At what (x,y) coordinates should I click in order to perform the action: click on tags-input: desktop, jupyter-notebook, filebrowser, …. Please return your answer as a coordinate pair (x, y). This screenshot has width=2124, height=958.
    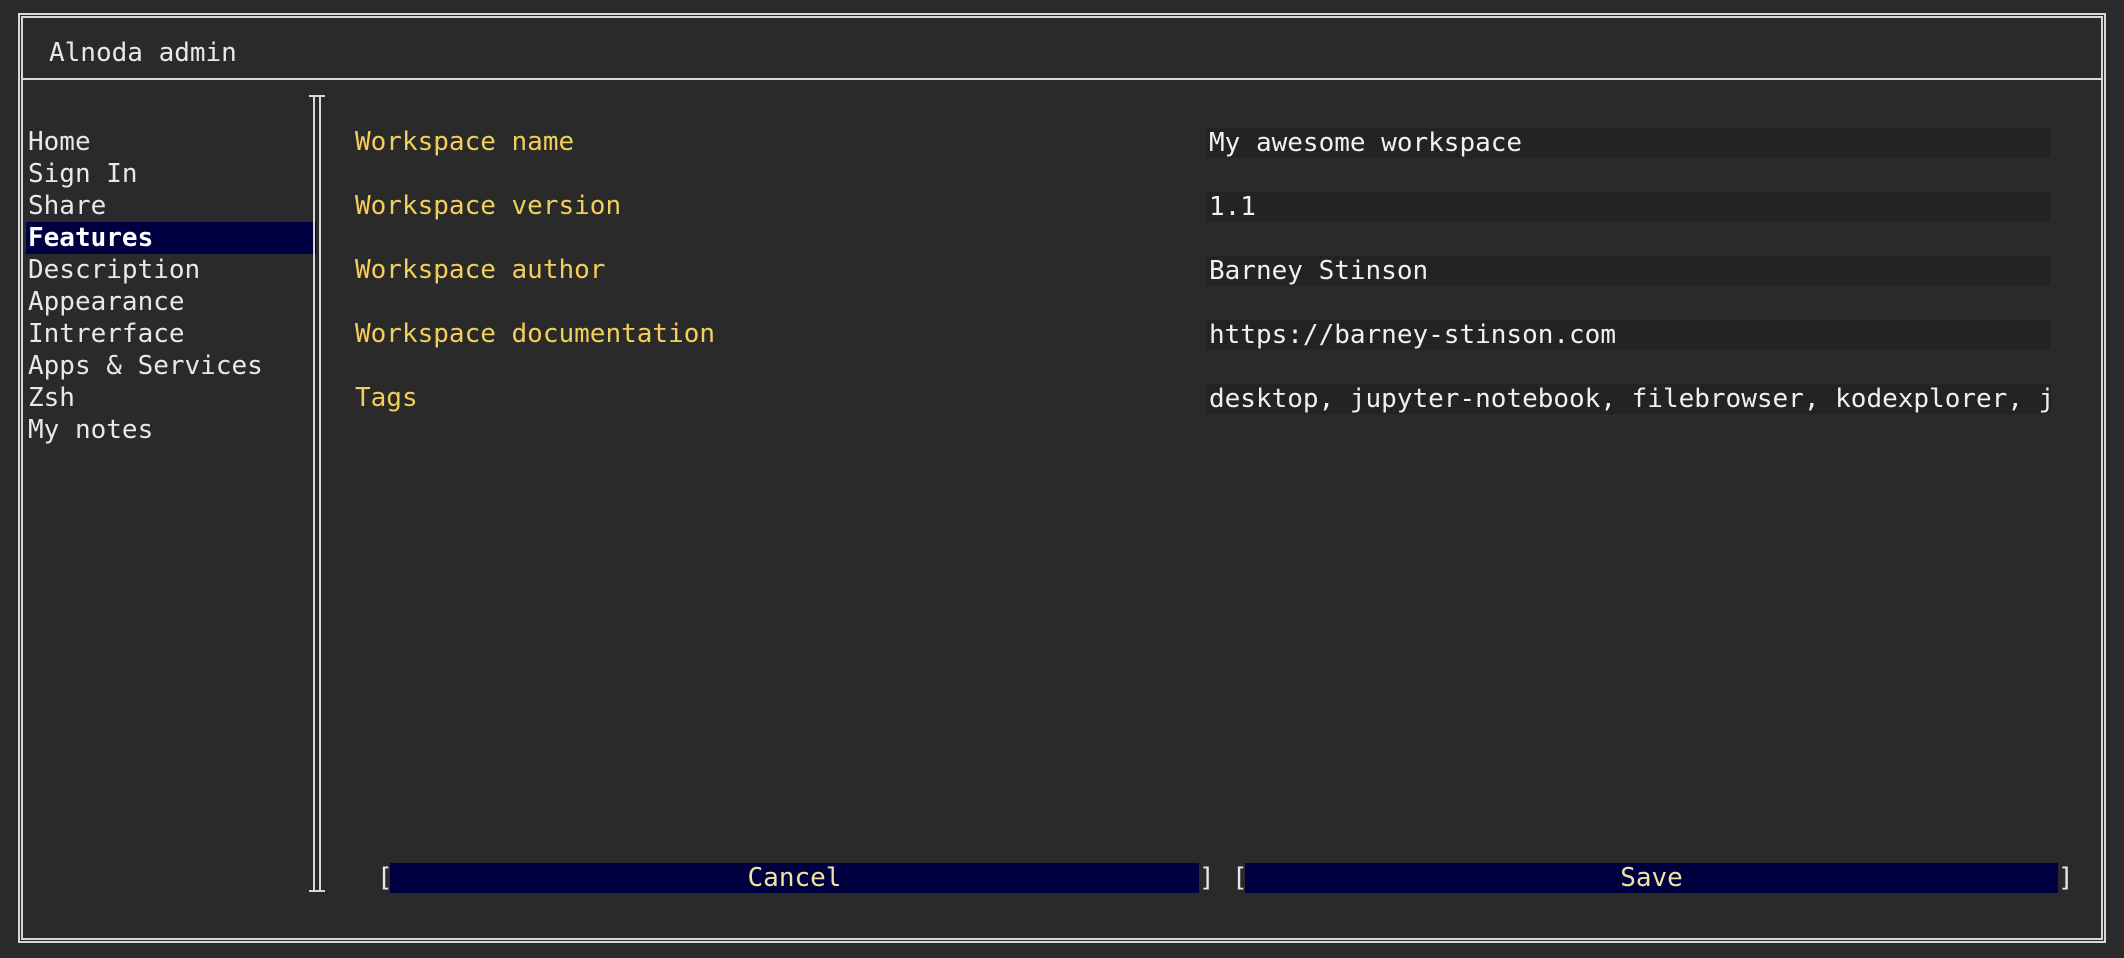
    Looking at the image, I should click on (1629, 399).